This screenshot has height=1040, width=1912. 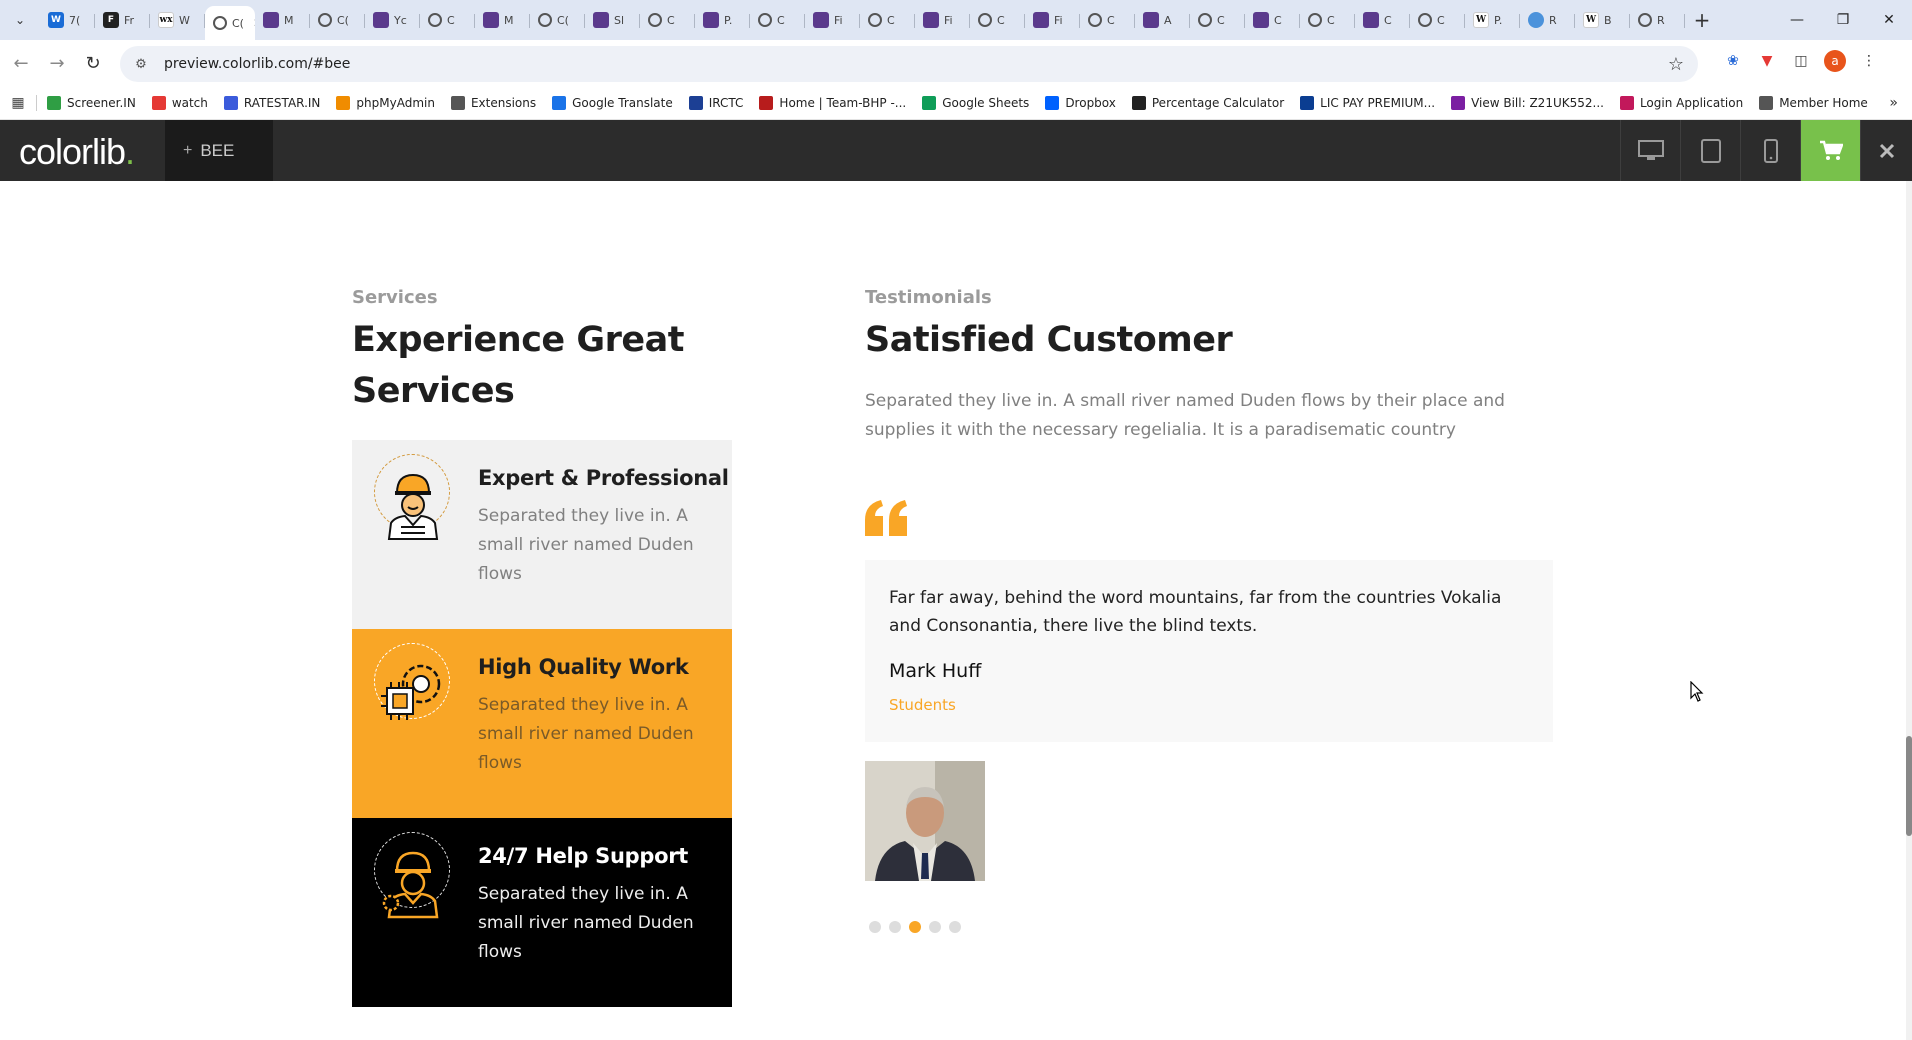 What do you see at coordinates (219, 150) in the screenshot?
I see `theme-selector: + BEE` at bounding box center [219, 150].